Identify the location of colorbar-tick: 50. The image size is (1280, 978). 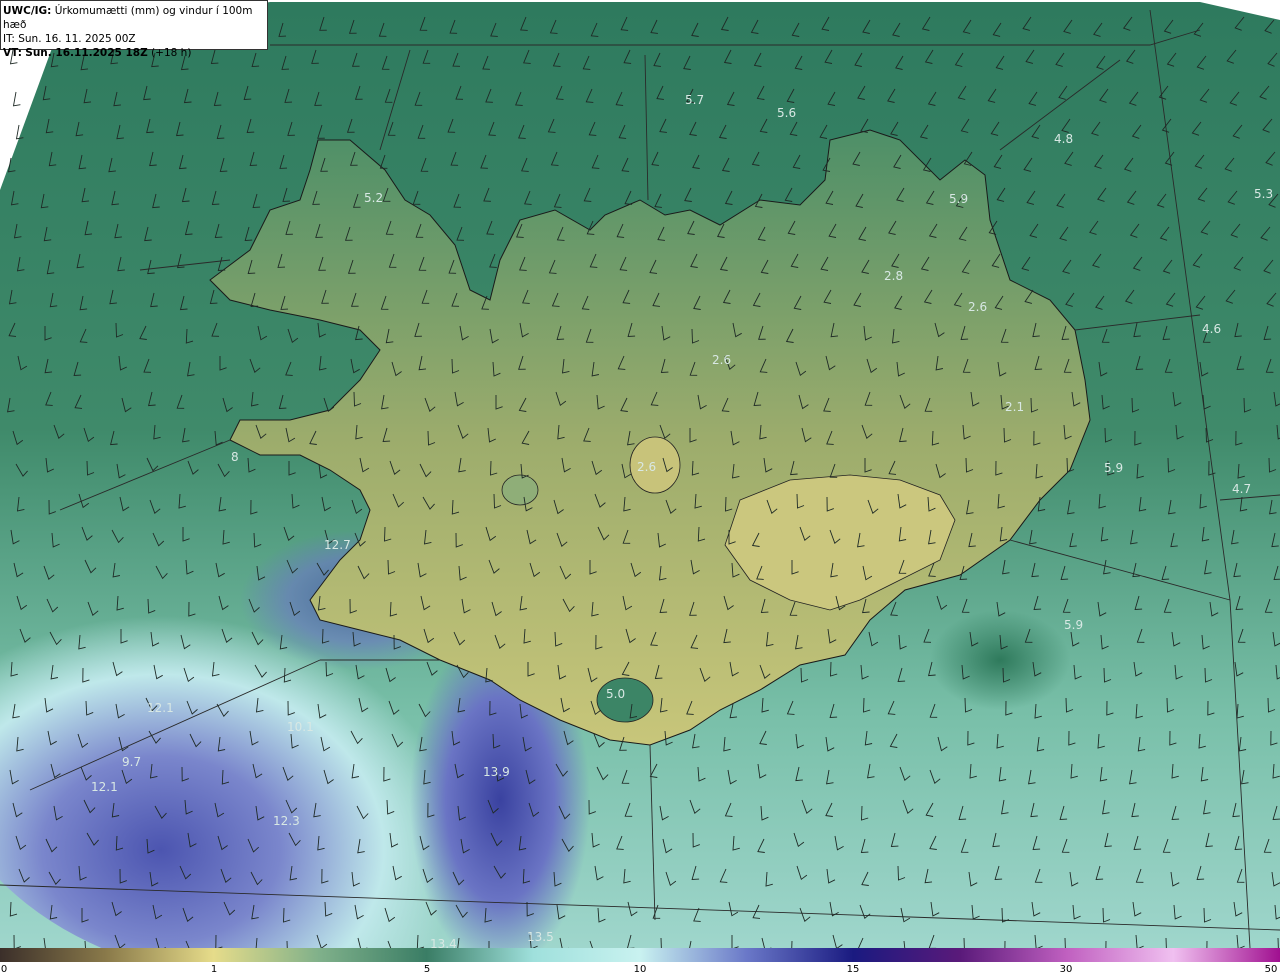
(1271, 969).